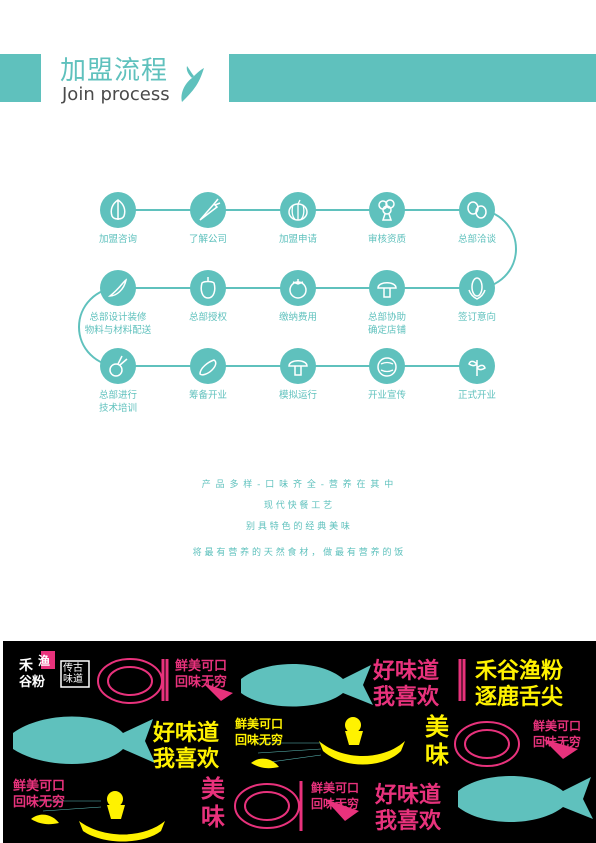 This screenshot has width=596, height=843. I want to click on step-label: 缴纳费用, so click(297, 317).